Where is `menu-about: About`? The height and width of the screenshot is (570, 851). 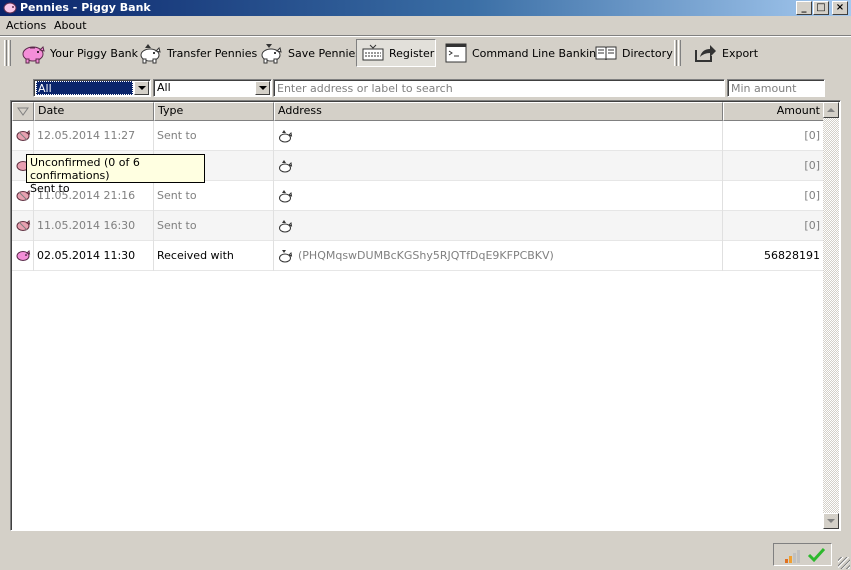 menu-about: About is located at coordinates (70, 25).